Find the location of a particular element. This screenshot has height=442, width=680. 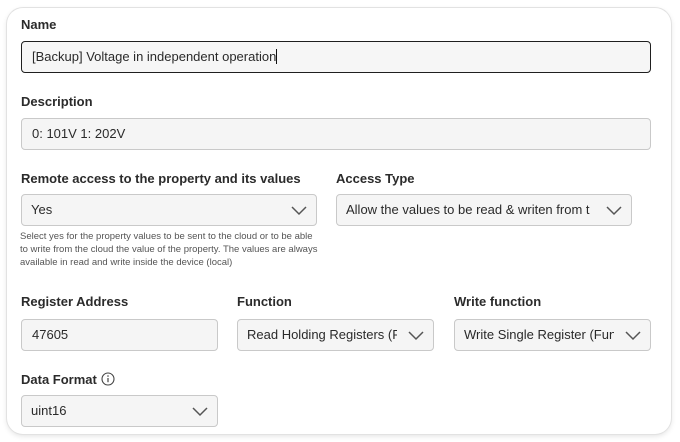

access-type-label: Access Type is located at coordinates (375, 178).